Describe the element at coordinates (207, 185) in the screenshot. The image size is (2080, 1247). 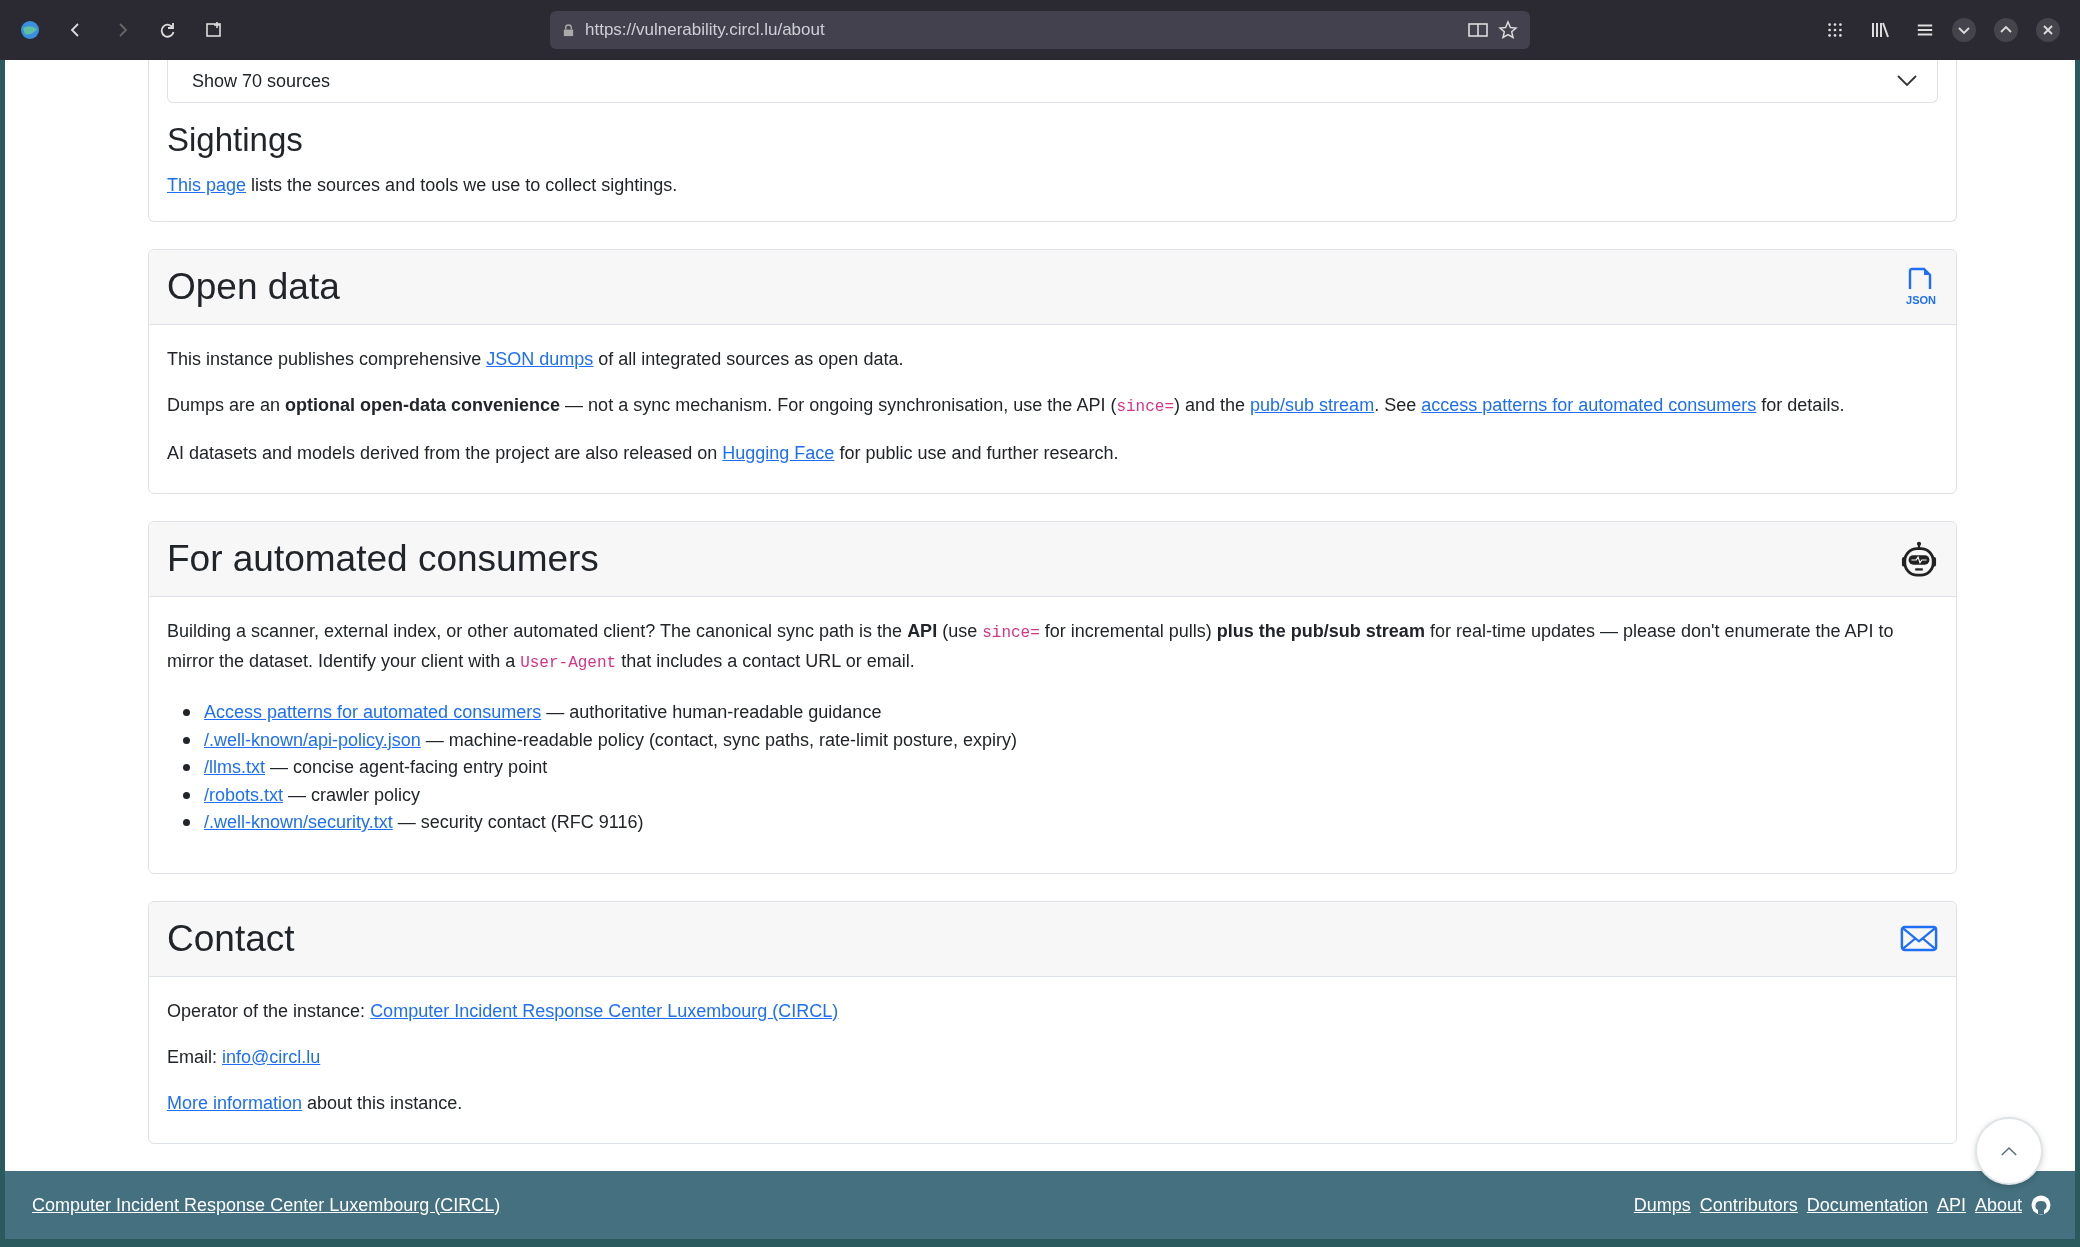
I see `link: This page` at that location.